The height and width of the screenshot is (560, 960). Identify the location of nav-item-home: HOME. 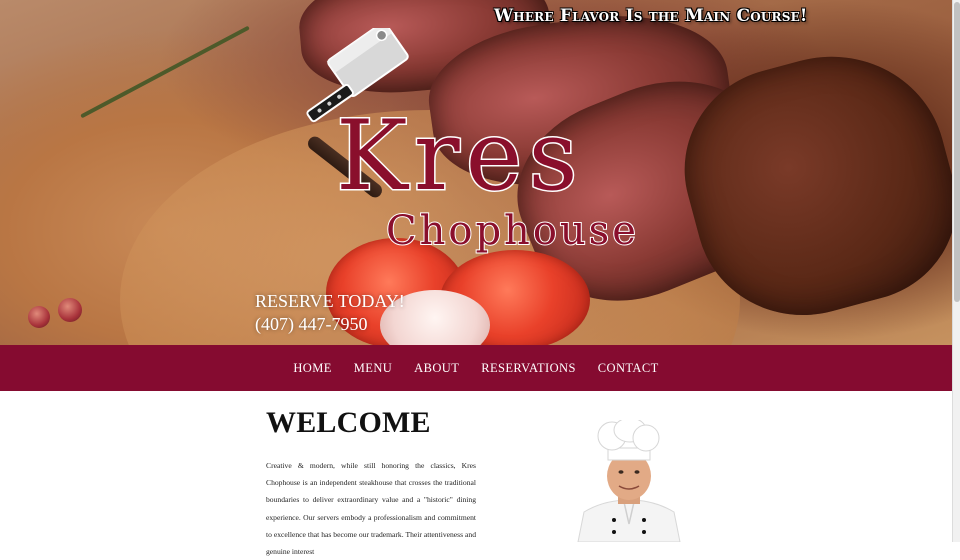
(312, 368).